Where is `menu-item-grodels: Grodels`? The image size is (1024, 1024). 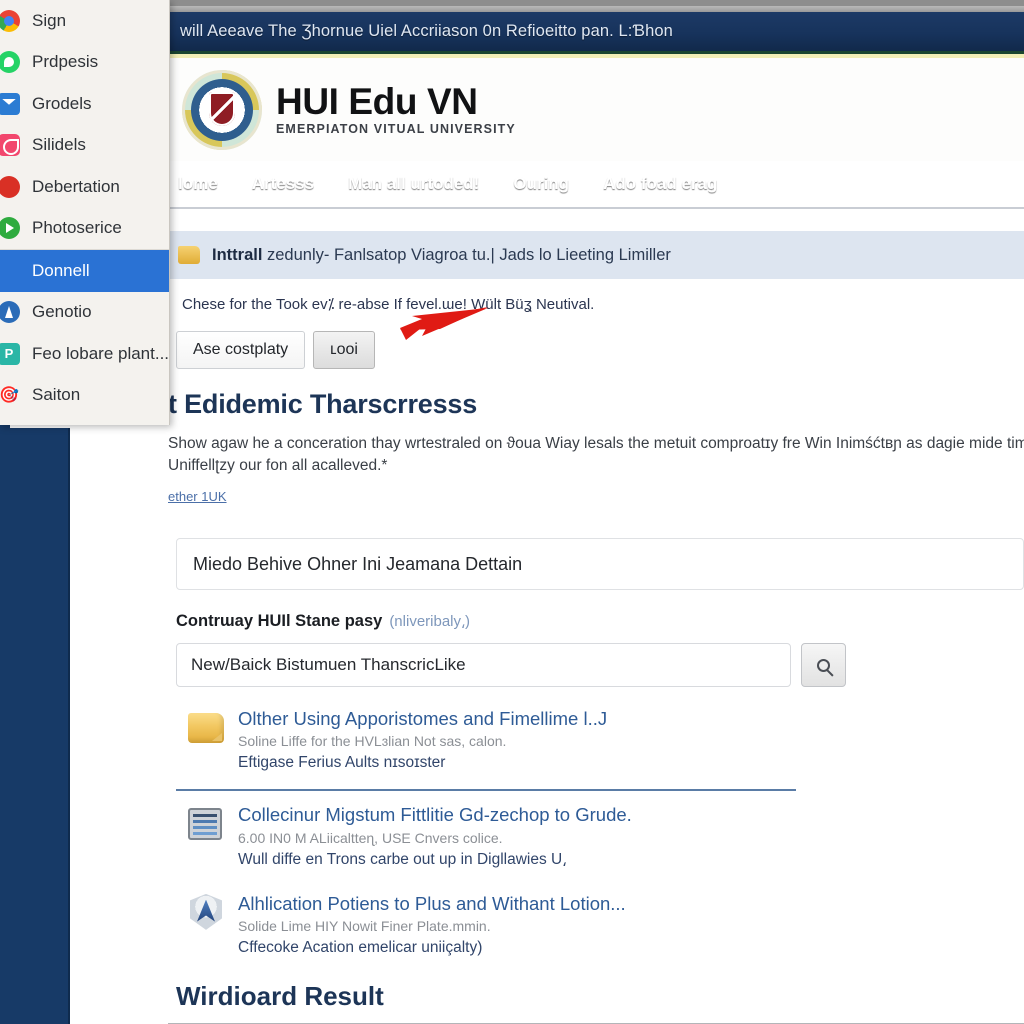
menu-item-grodels: Grodels is located at coordinates (84, 104).